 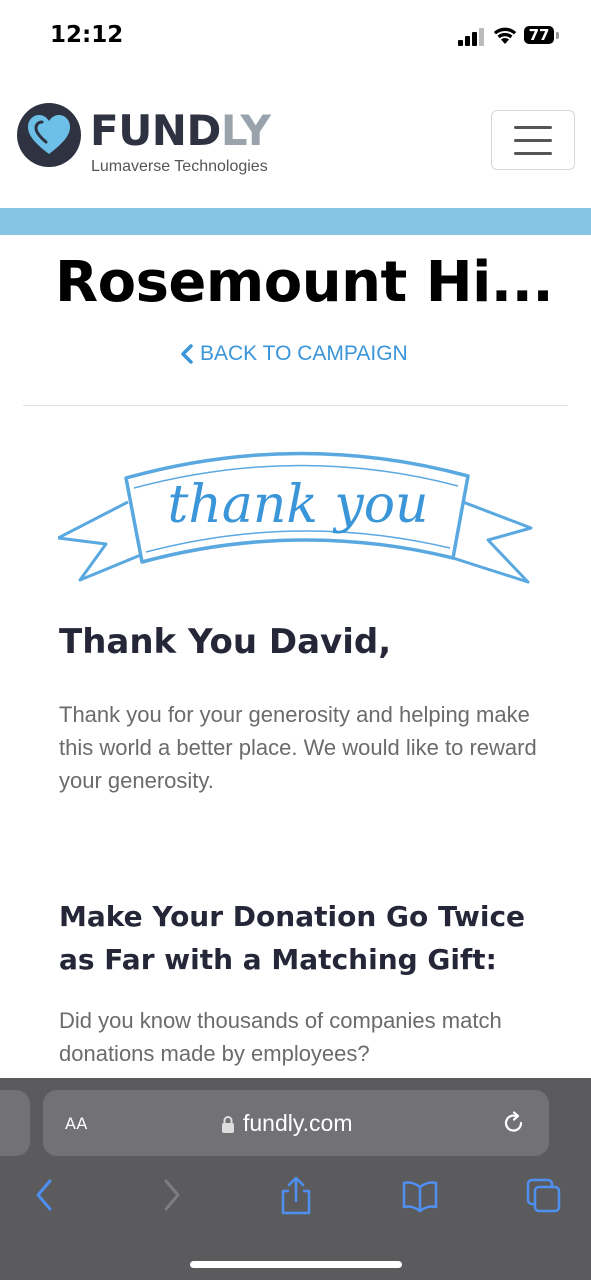 I want to click on text-size-label: AA, so click(x=76, y=1123).